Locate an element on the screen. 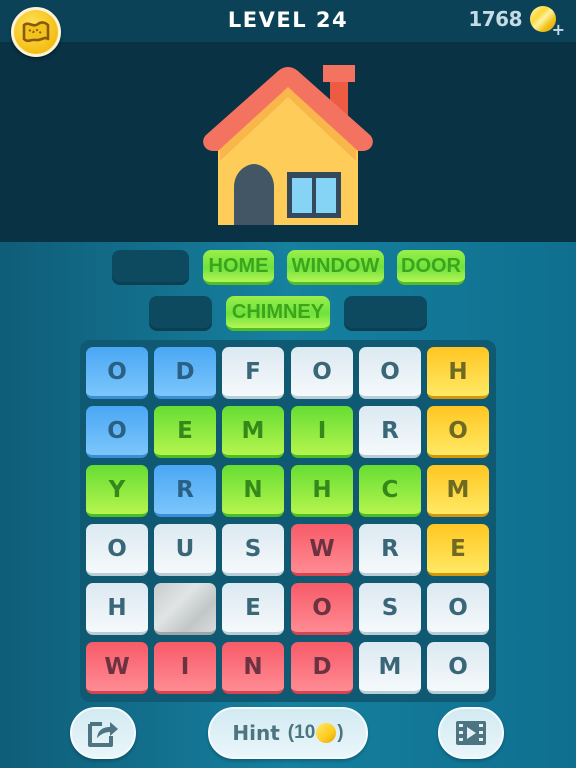  share-button is located at coordinates (103, 733).